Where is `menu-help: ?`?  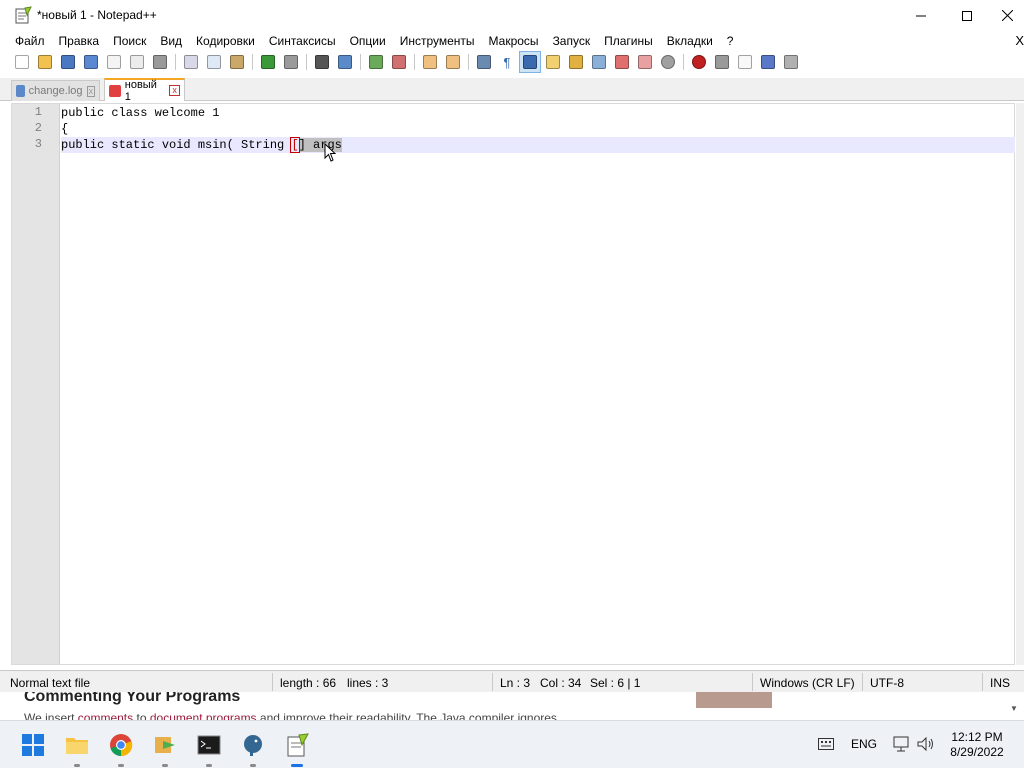
menu-help: ? is located at coordinates (730, 41).